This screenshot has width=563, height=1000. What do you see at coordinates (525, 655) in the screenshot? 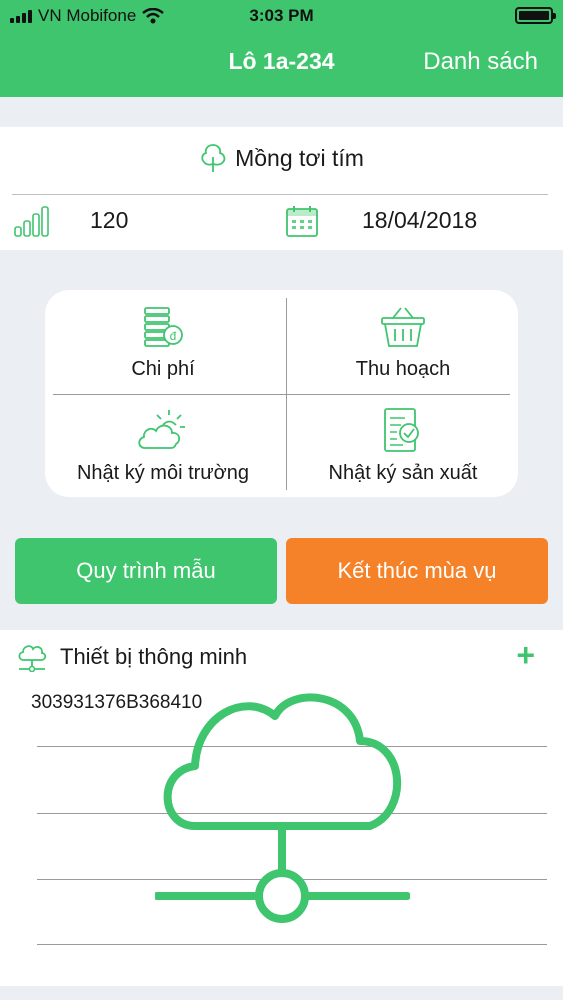
I see `add-device-button: +` at bounding box center [525, 655].